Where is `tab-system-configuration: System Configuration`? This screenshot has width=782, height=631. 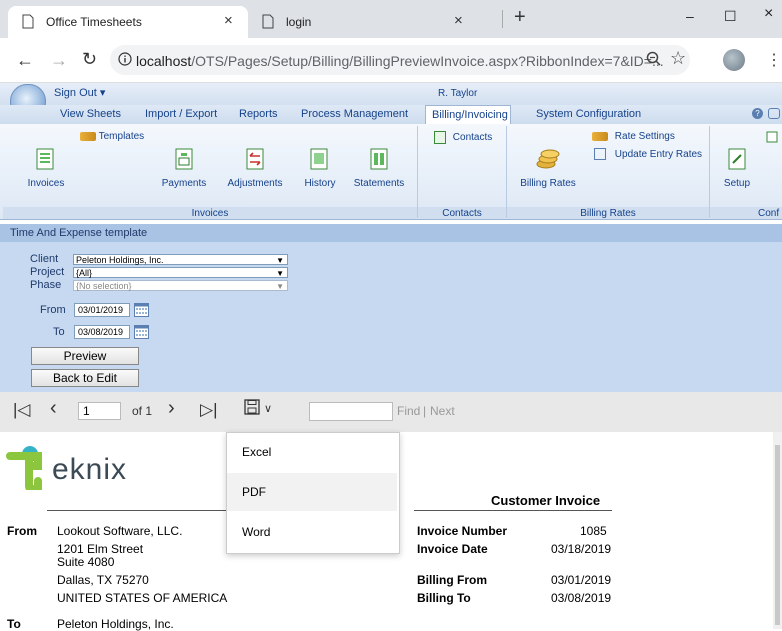 tab-system-configuration: System Configuration is located at coordinates (588, 114).